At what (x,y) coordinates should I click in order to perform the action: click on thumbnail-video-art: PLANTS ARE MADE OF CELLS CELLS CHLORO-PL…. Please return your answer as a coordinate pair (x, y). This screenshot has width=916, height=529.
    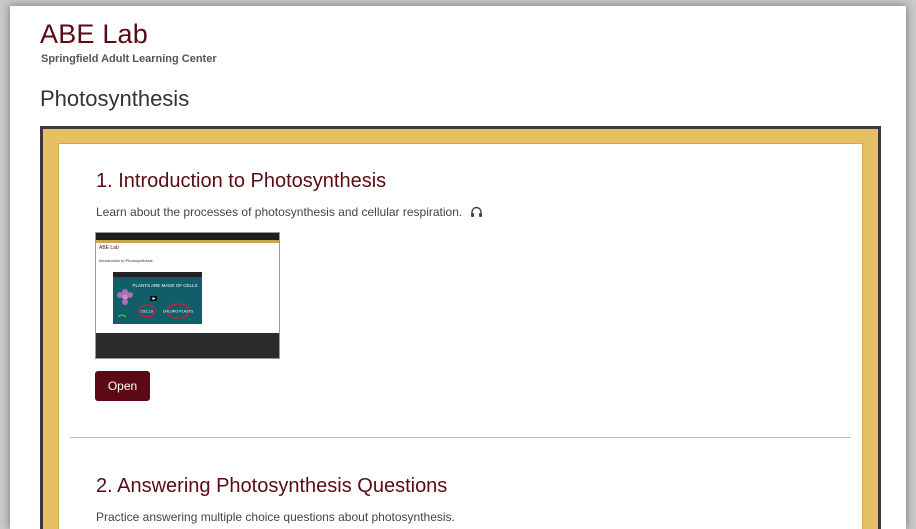
    Looking at the image, I should click on (157, 301).